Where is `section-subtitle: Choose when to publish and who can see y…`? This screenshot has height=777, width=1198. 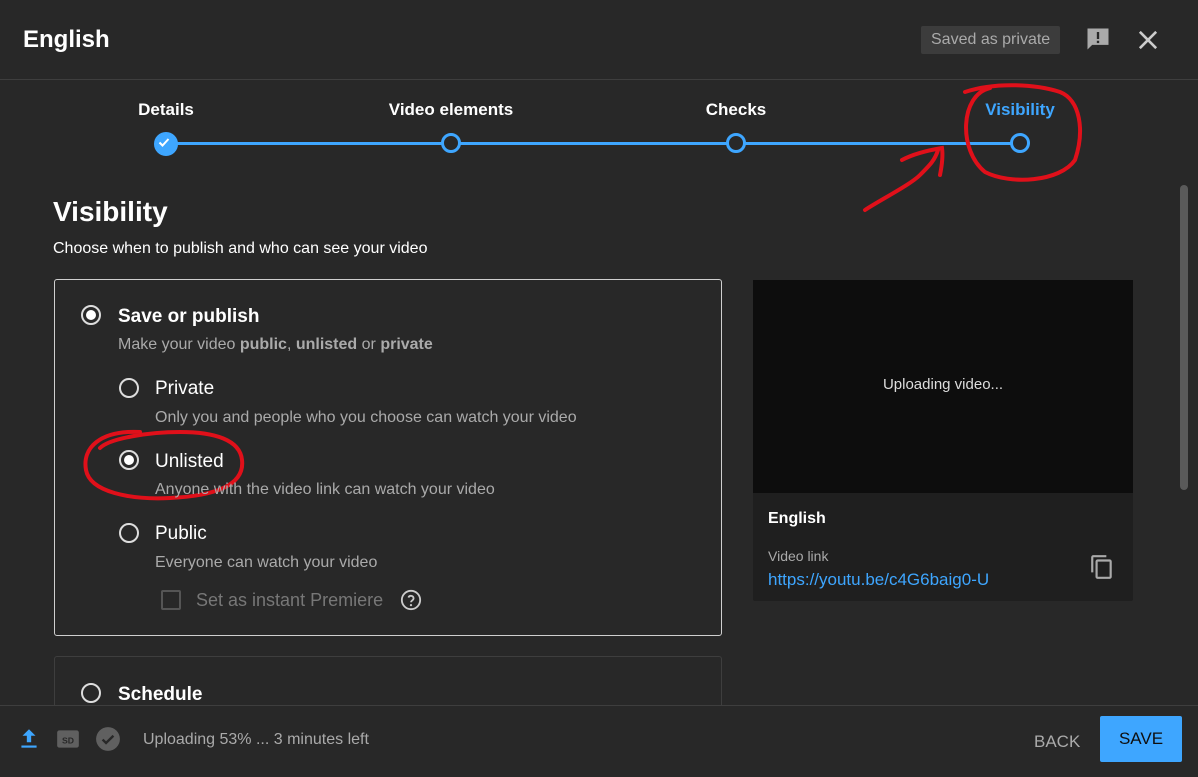
section-subtitle: Choose when to publish and who can see y… is located at coordinates (240, 248).